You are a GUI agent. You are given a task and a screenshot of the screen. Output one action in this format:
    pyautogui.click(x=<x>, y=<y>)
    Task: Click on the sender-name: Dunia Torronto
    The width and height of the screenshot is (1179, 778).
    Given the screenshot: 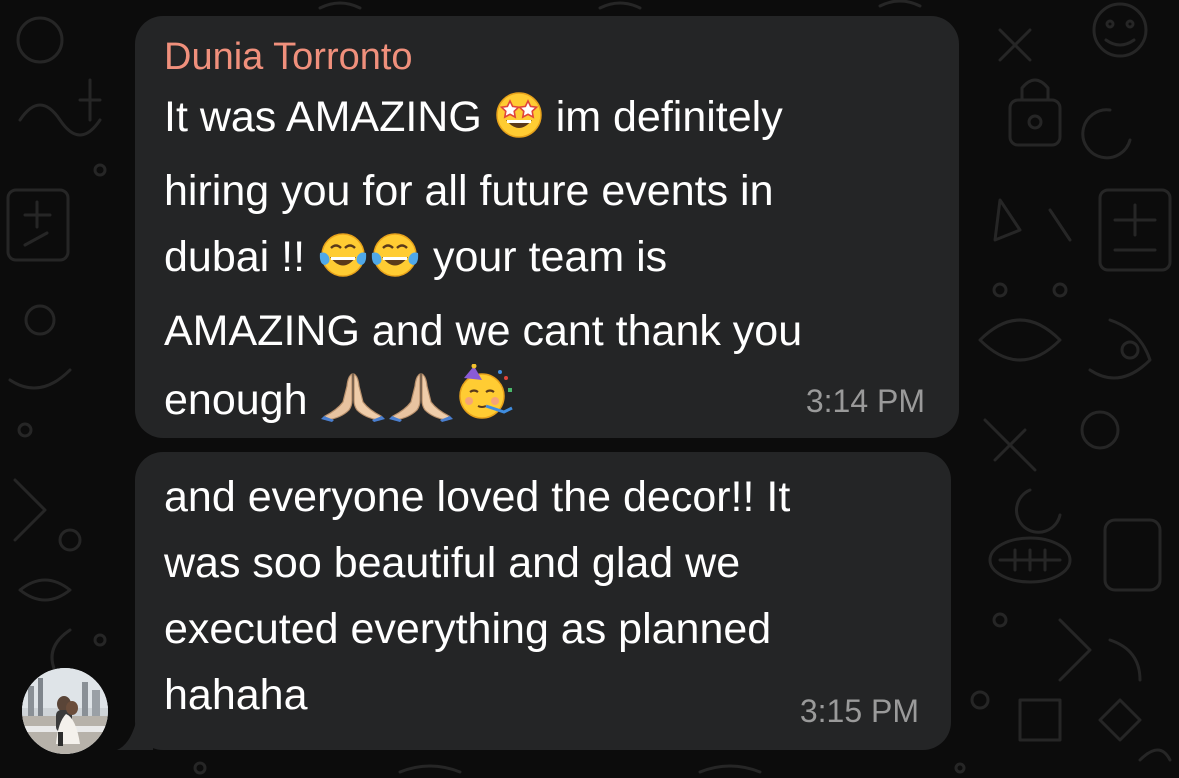 What is the action you would take?
    pyautogui.click(x=546, y=57)
    